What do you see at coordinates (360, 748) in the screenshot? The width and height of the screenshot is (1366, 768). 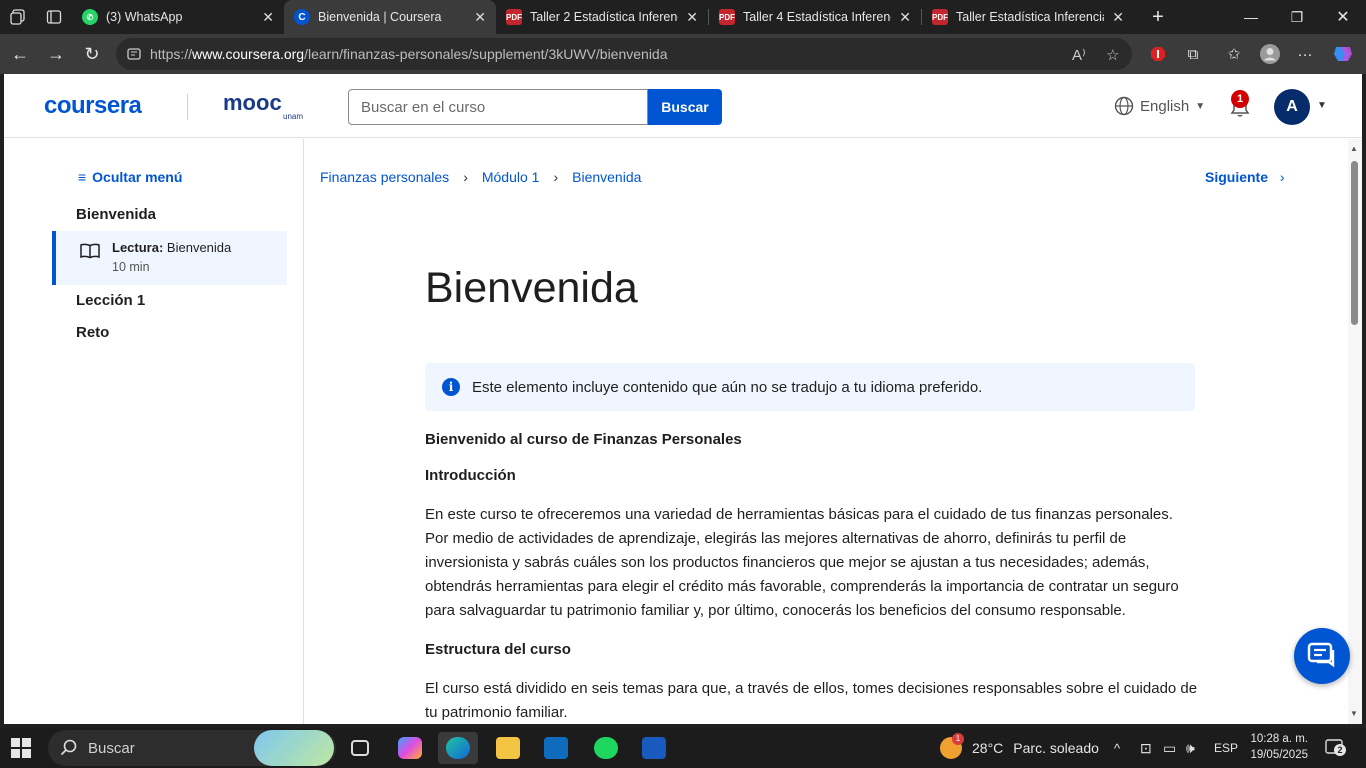 I see `task-view-icon` at bounding box center [360, 748].